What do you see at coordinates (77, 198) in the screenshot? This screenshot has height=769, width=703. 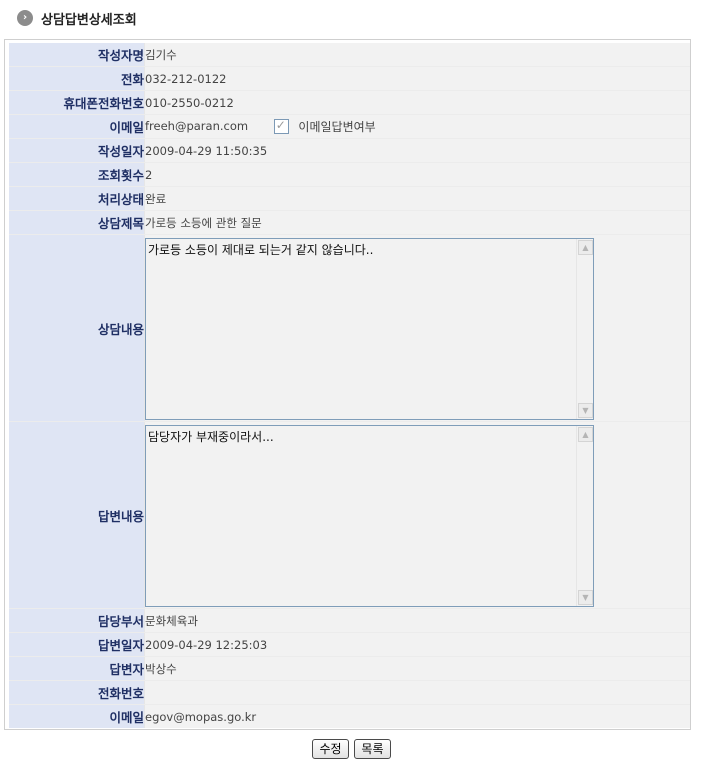 I see `label-status: 처리상태` at bounding box center [77, 198].